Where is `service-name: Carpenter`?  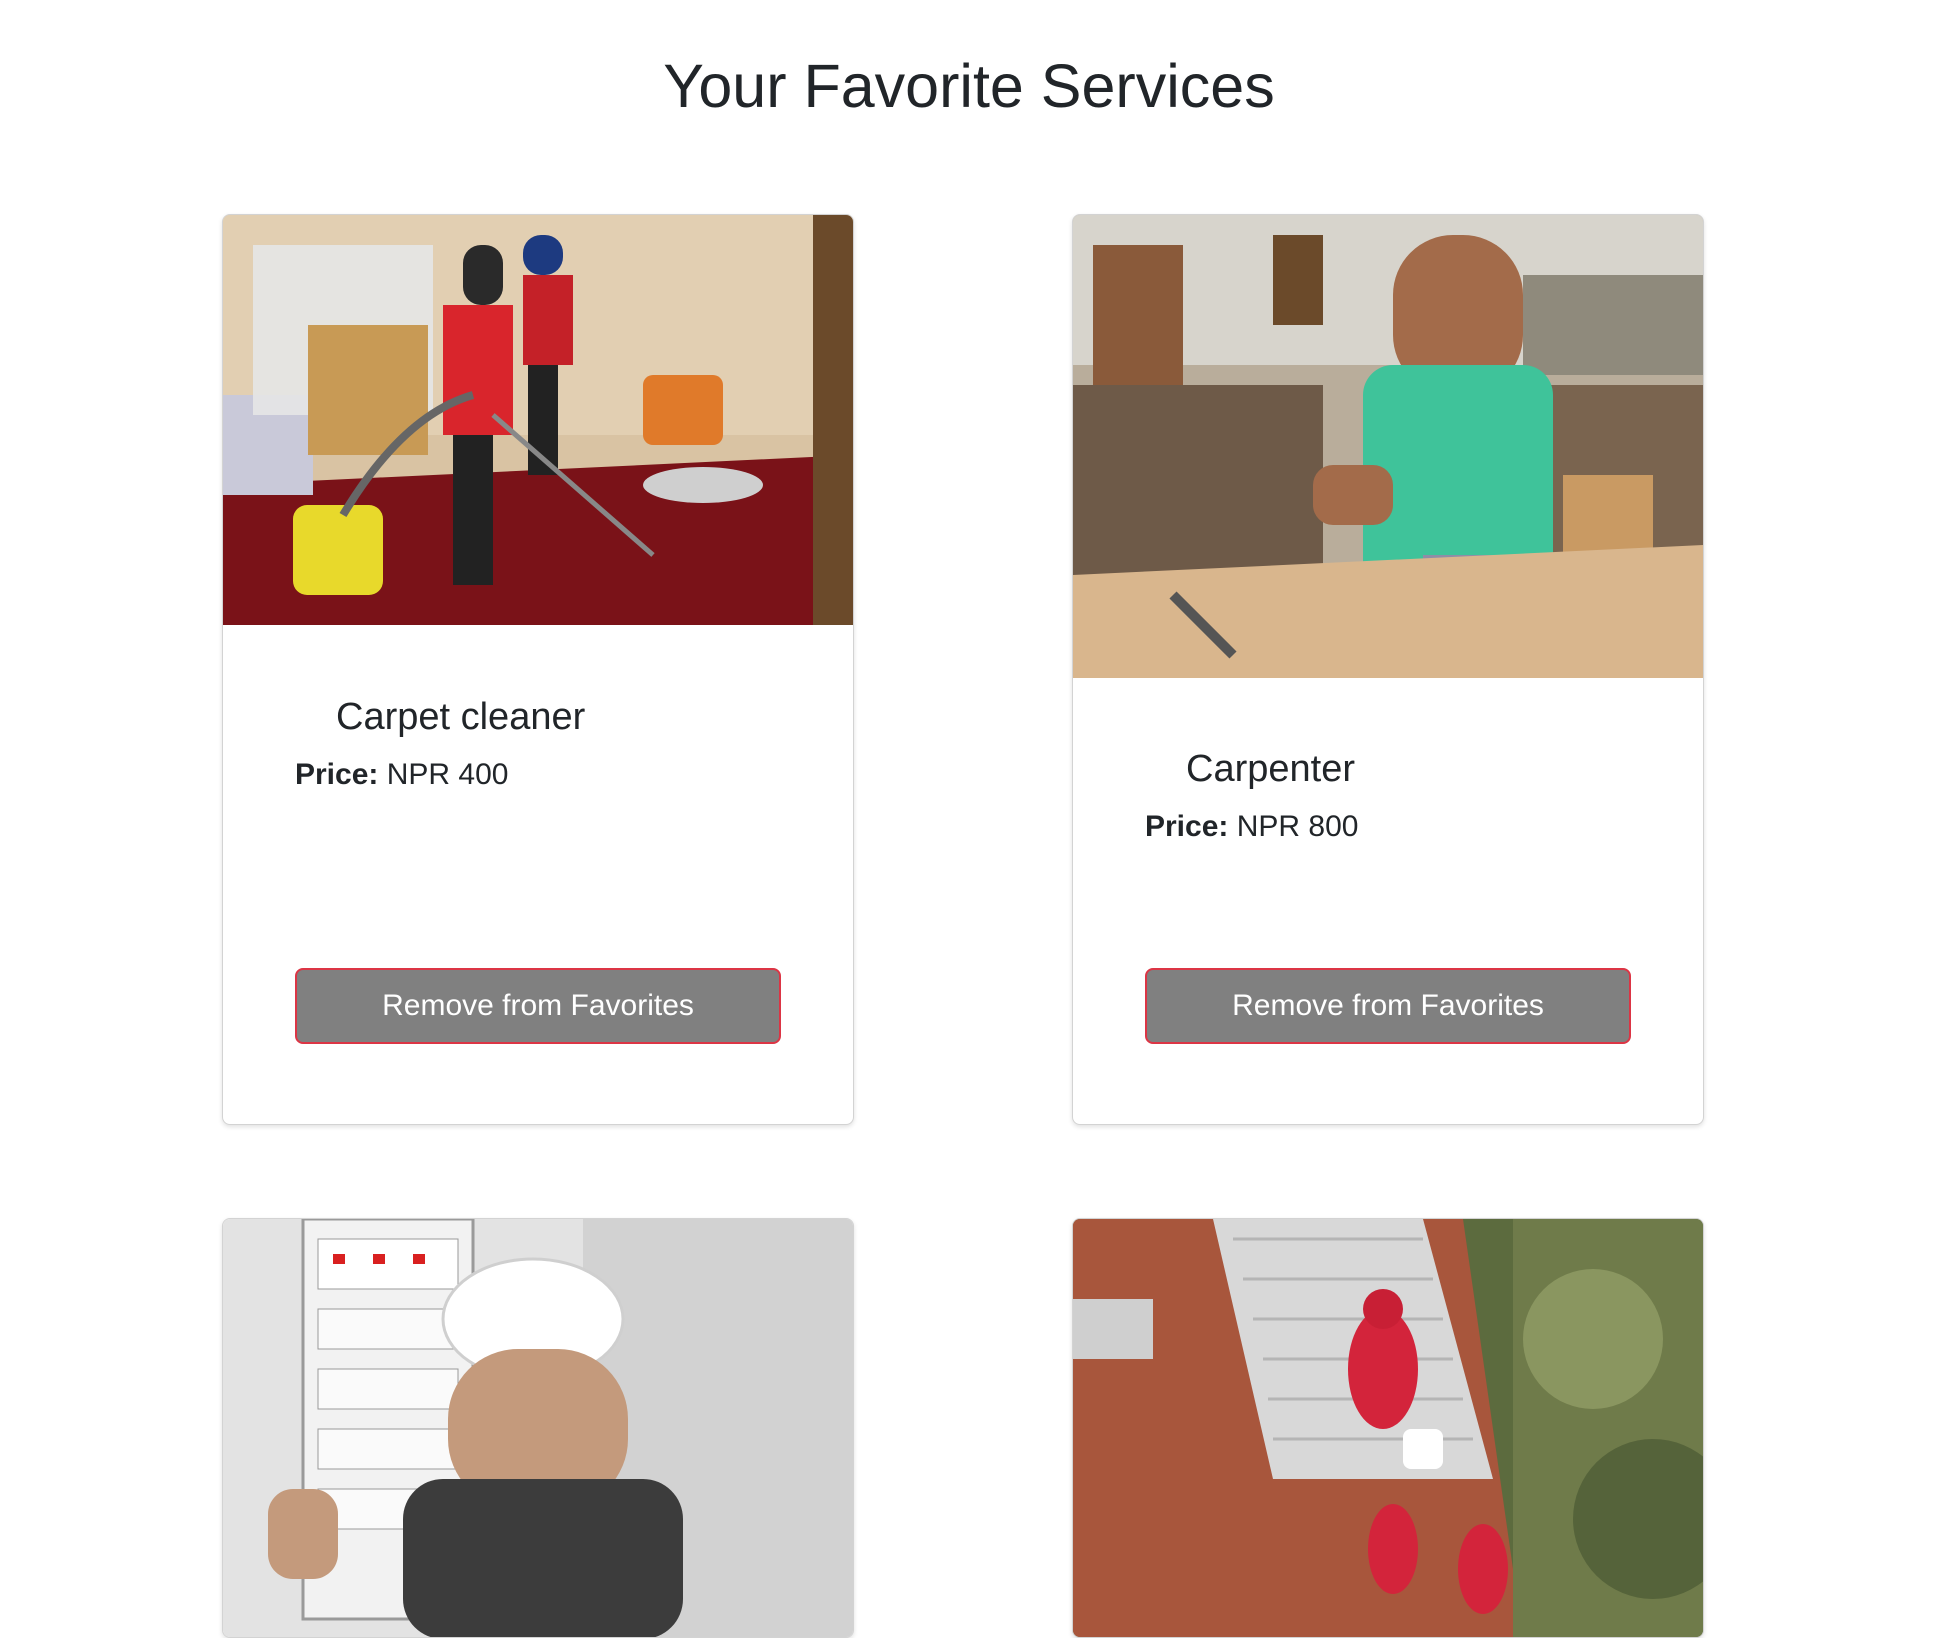
service-name: Carpenter is located at coordinates (1270, 769).